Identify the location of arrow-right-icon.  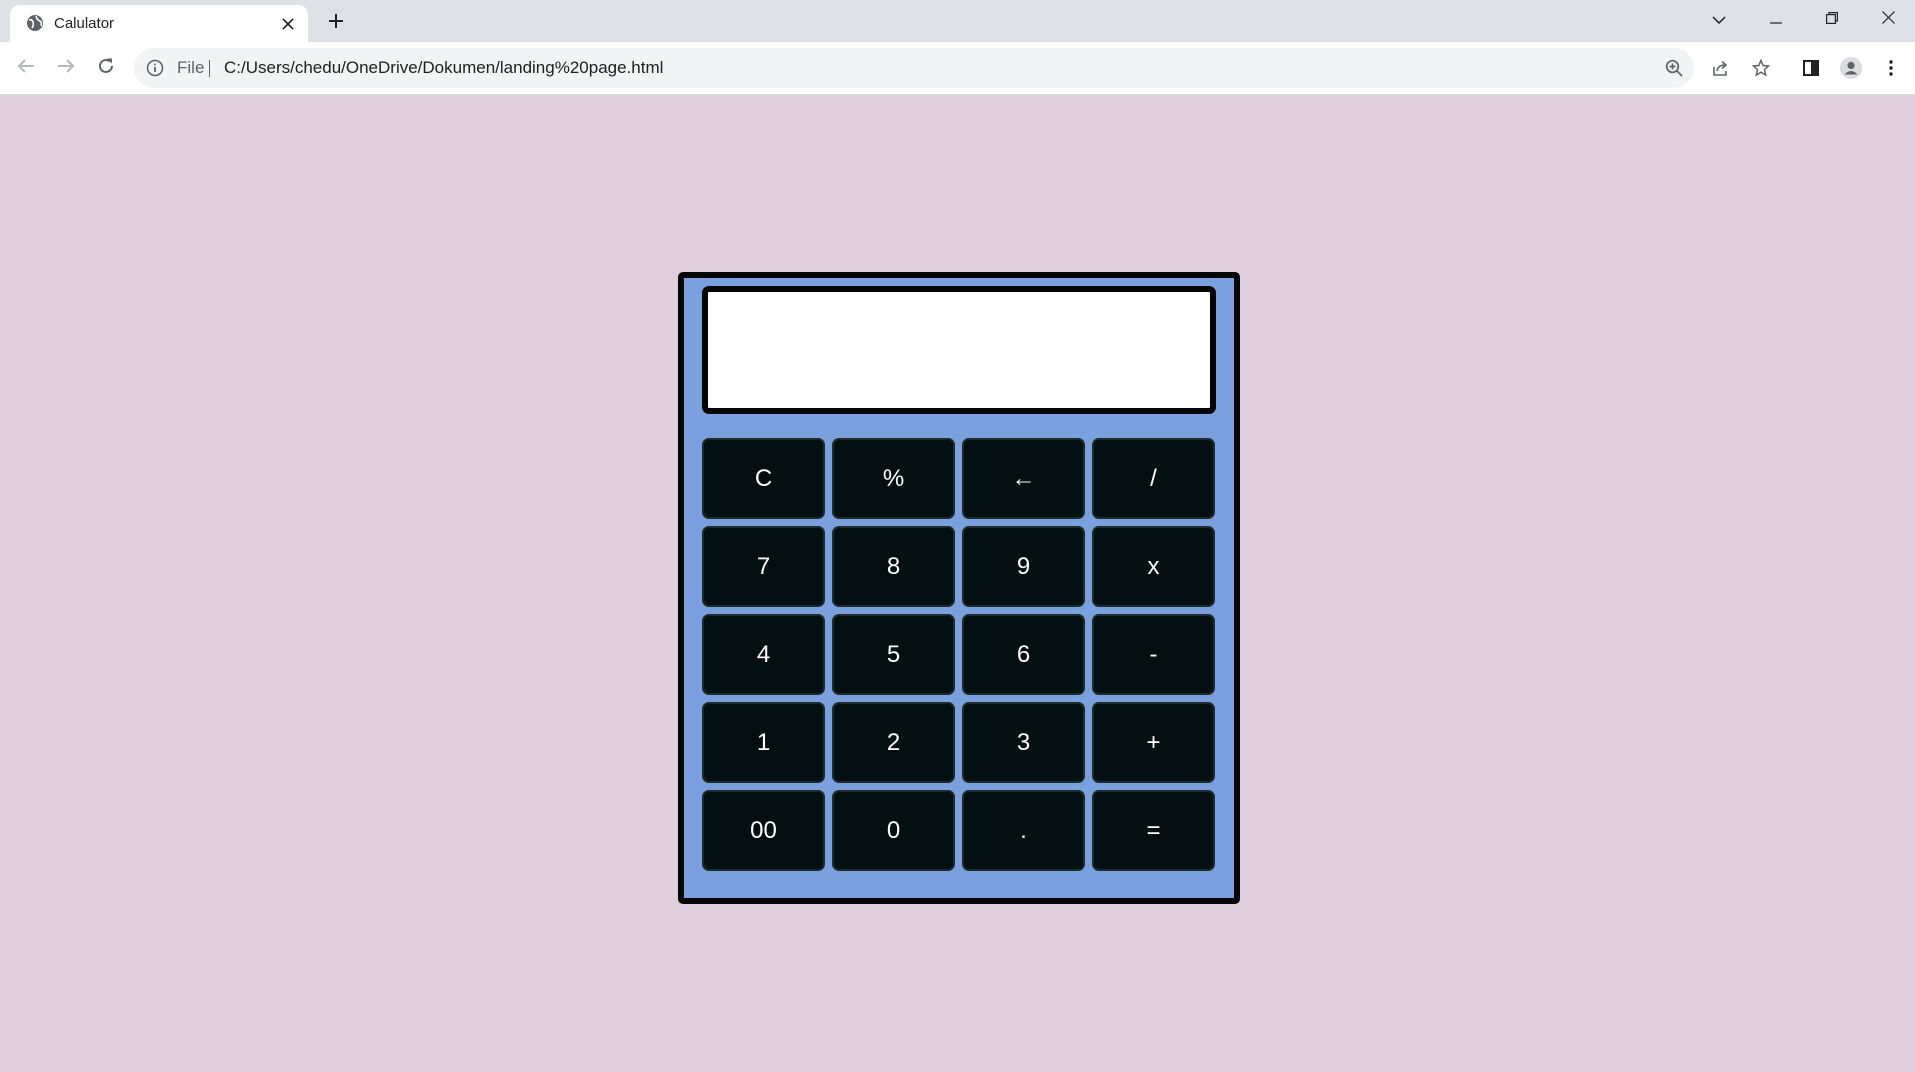
(66, 68).